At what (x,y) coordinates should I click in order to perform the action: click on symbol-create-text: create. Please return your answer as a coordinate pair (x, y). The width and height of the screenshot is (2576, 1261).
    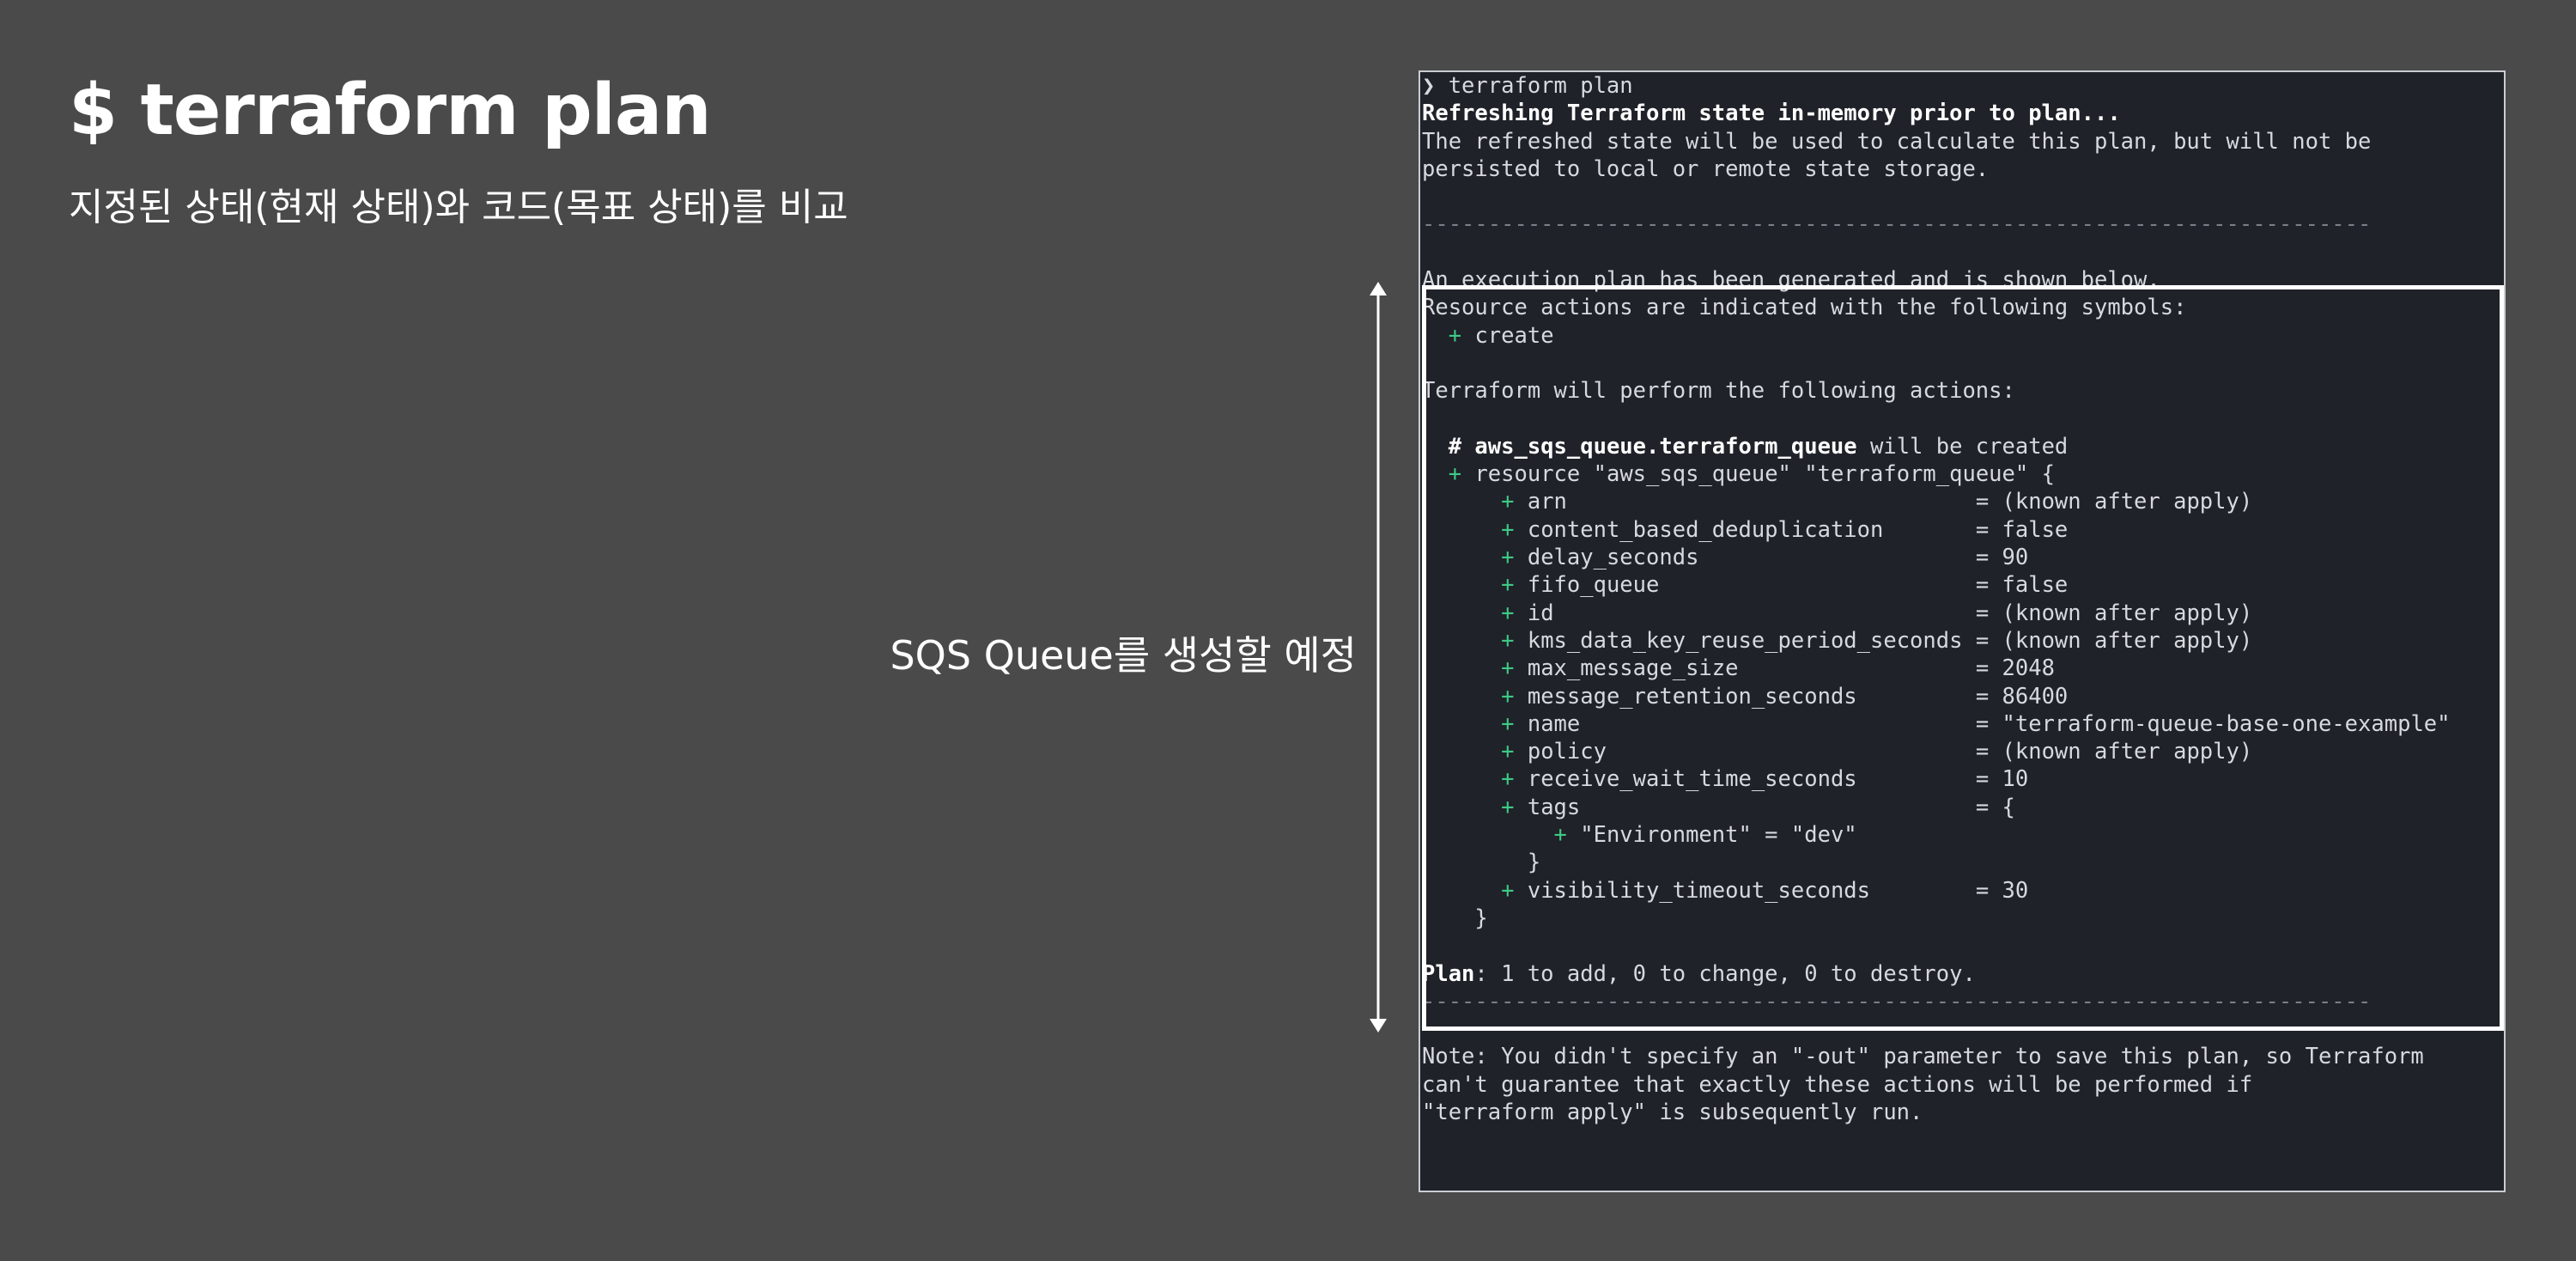
    Looking at the image, I should click on (1514, 336).